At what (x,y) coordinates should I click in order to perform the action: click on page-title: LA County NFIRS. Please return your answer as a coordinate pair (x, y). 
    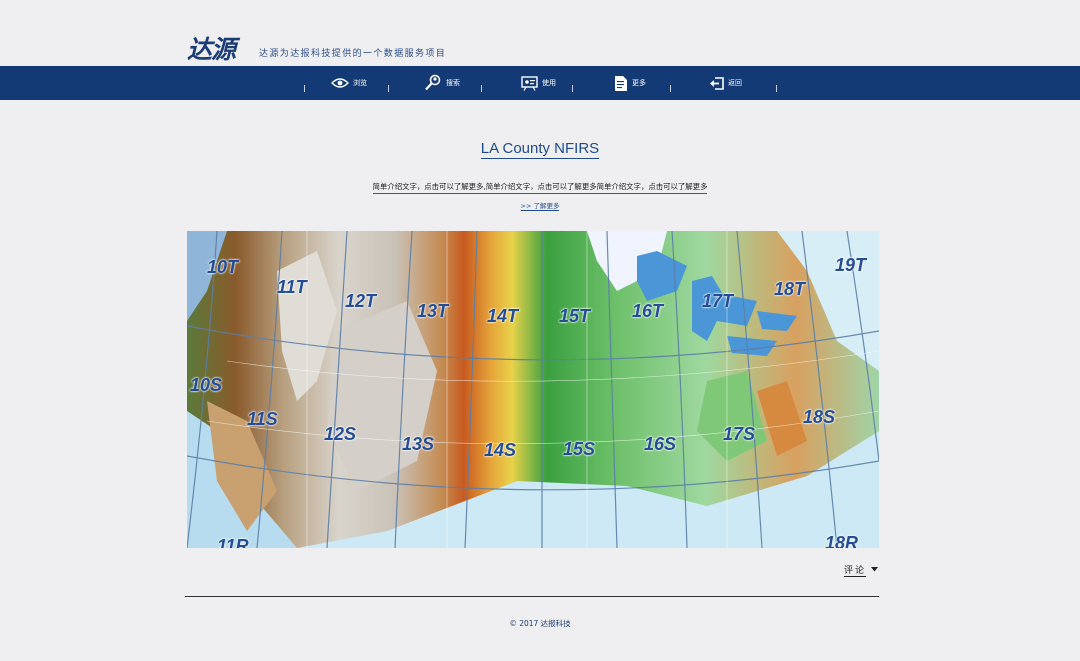
    Looking at the image, I should click on (540, 149).